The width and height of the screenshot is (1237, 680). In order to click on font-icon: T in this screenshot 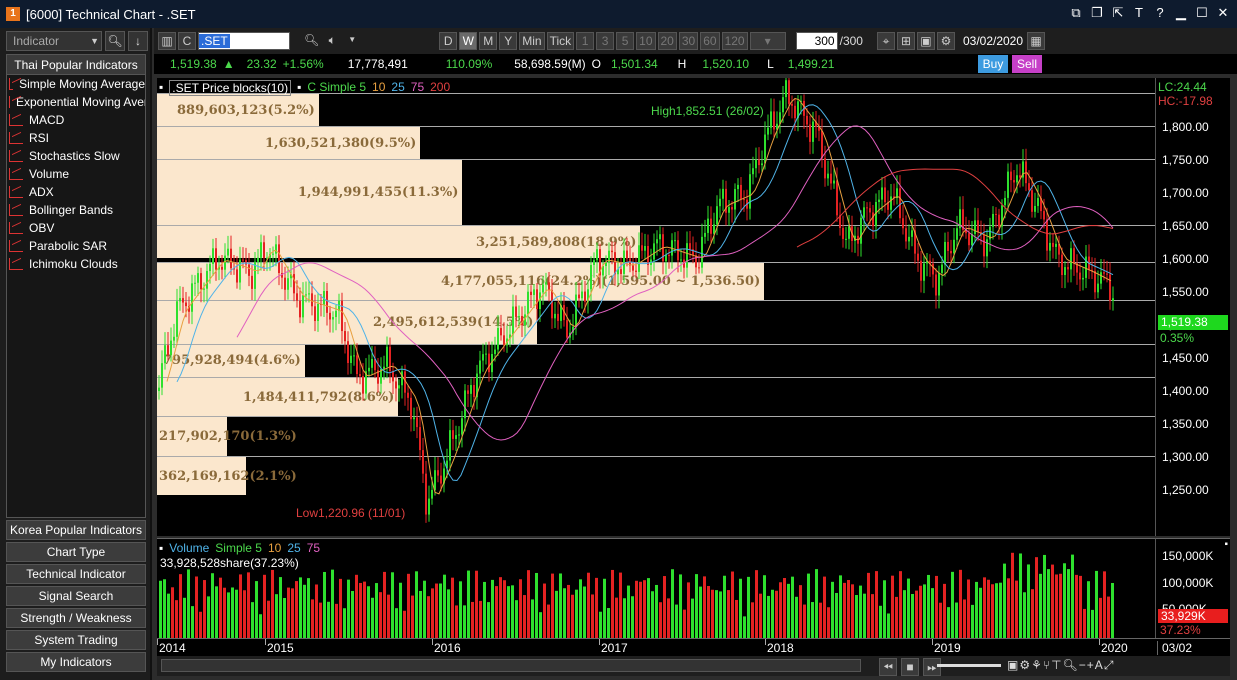, I will do `click(1139, 13)`.